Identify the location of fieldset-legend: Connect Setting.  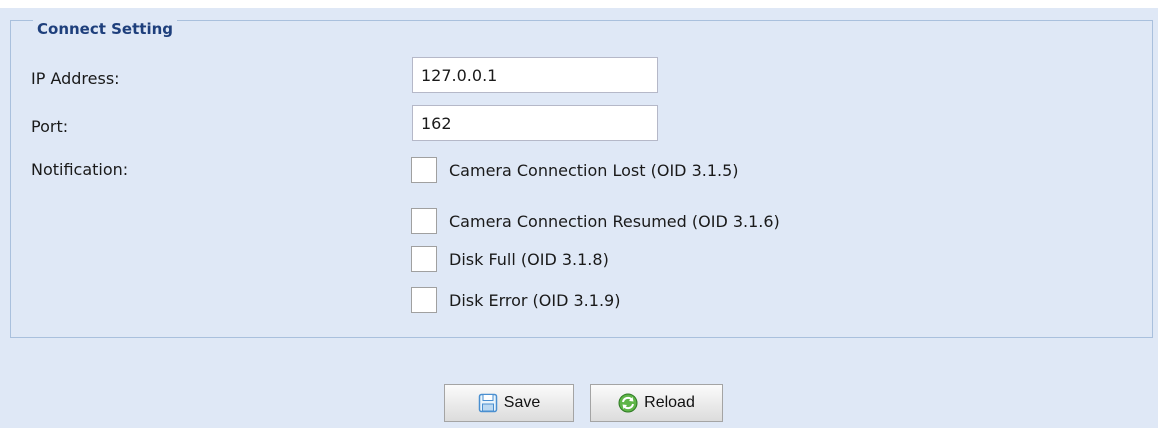
(105, 29).